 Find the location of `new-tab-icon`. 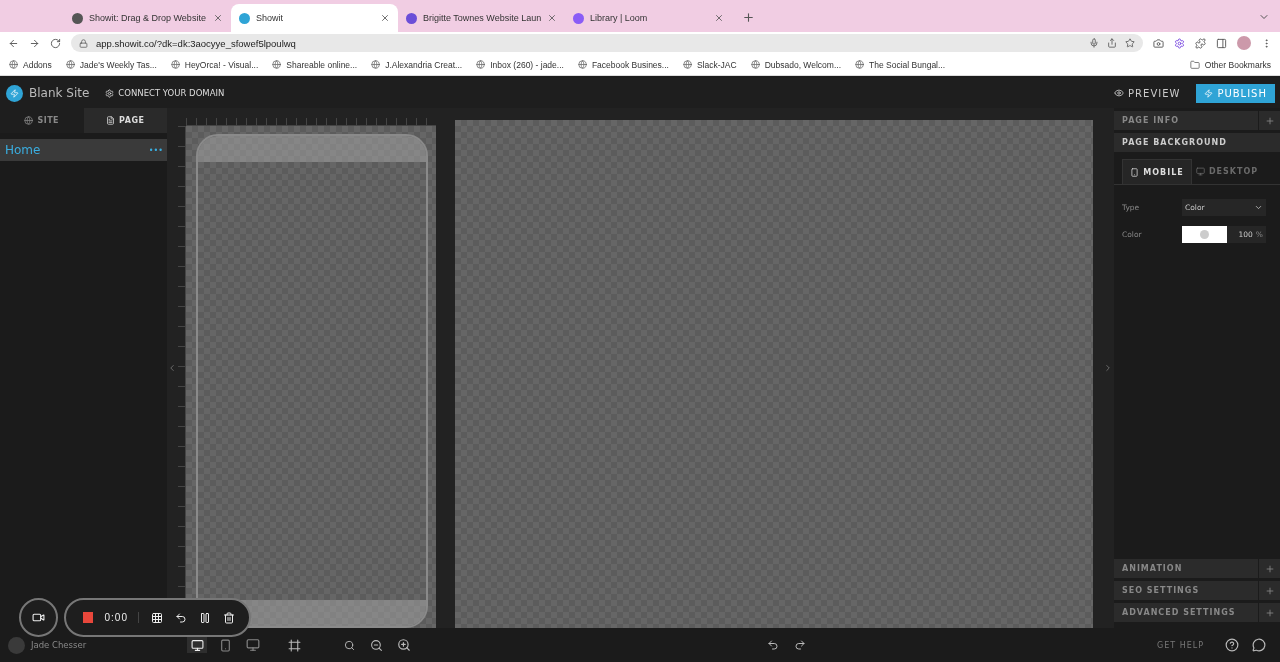

new-tab-icon is located at coordinates (748, 17).